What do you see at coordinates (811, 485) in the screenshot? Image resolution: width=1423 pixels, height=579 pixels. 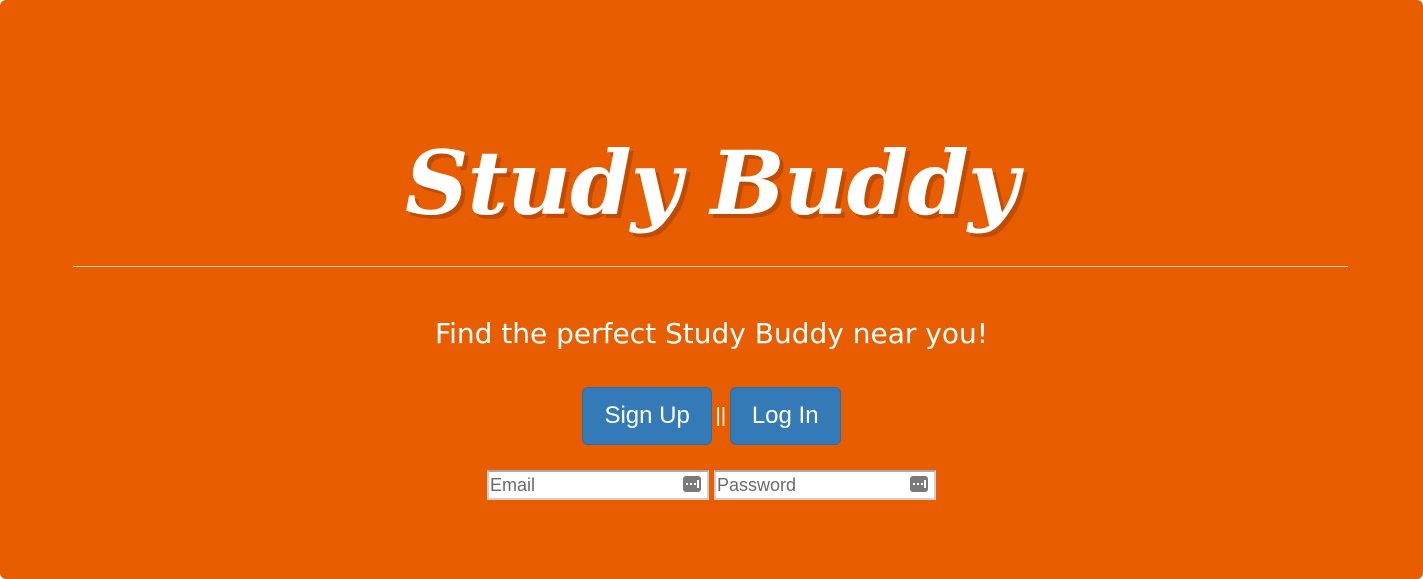 I see `password-field` at bounding box center [811, 485].